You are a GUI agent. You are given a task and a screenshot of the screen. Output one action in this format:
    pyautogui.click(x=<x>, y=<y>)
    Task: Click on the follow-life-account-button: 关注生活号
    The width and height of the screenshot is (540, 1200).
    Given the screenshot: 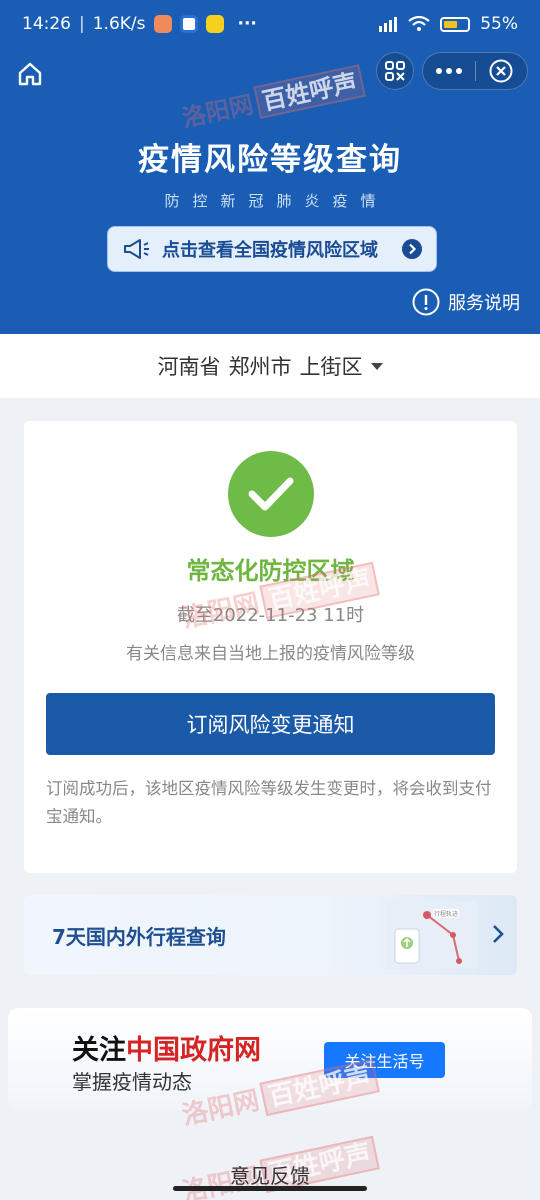 What is the action you would take?
    pyautogui.click(x=384, y=1060)
    